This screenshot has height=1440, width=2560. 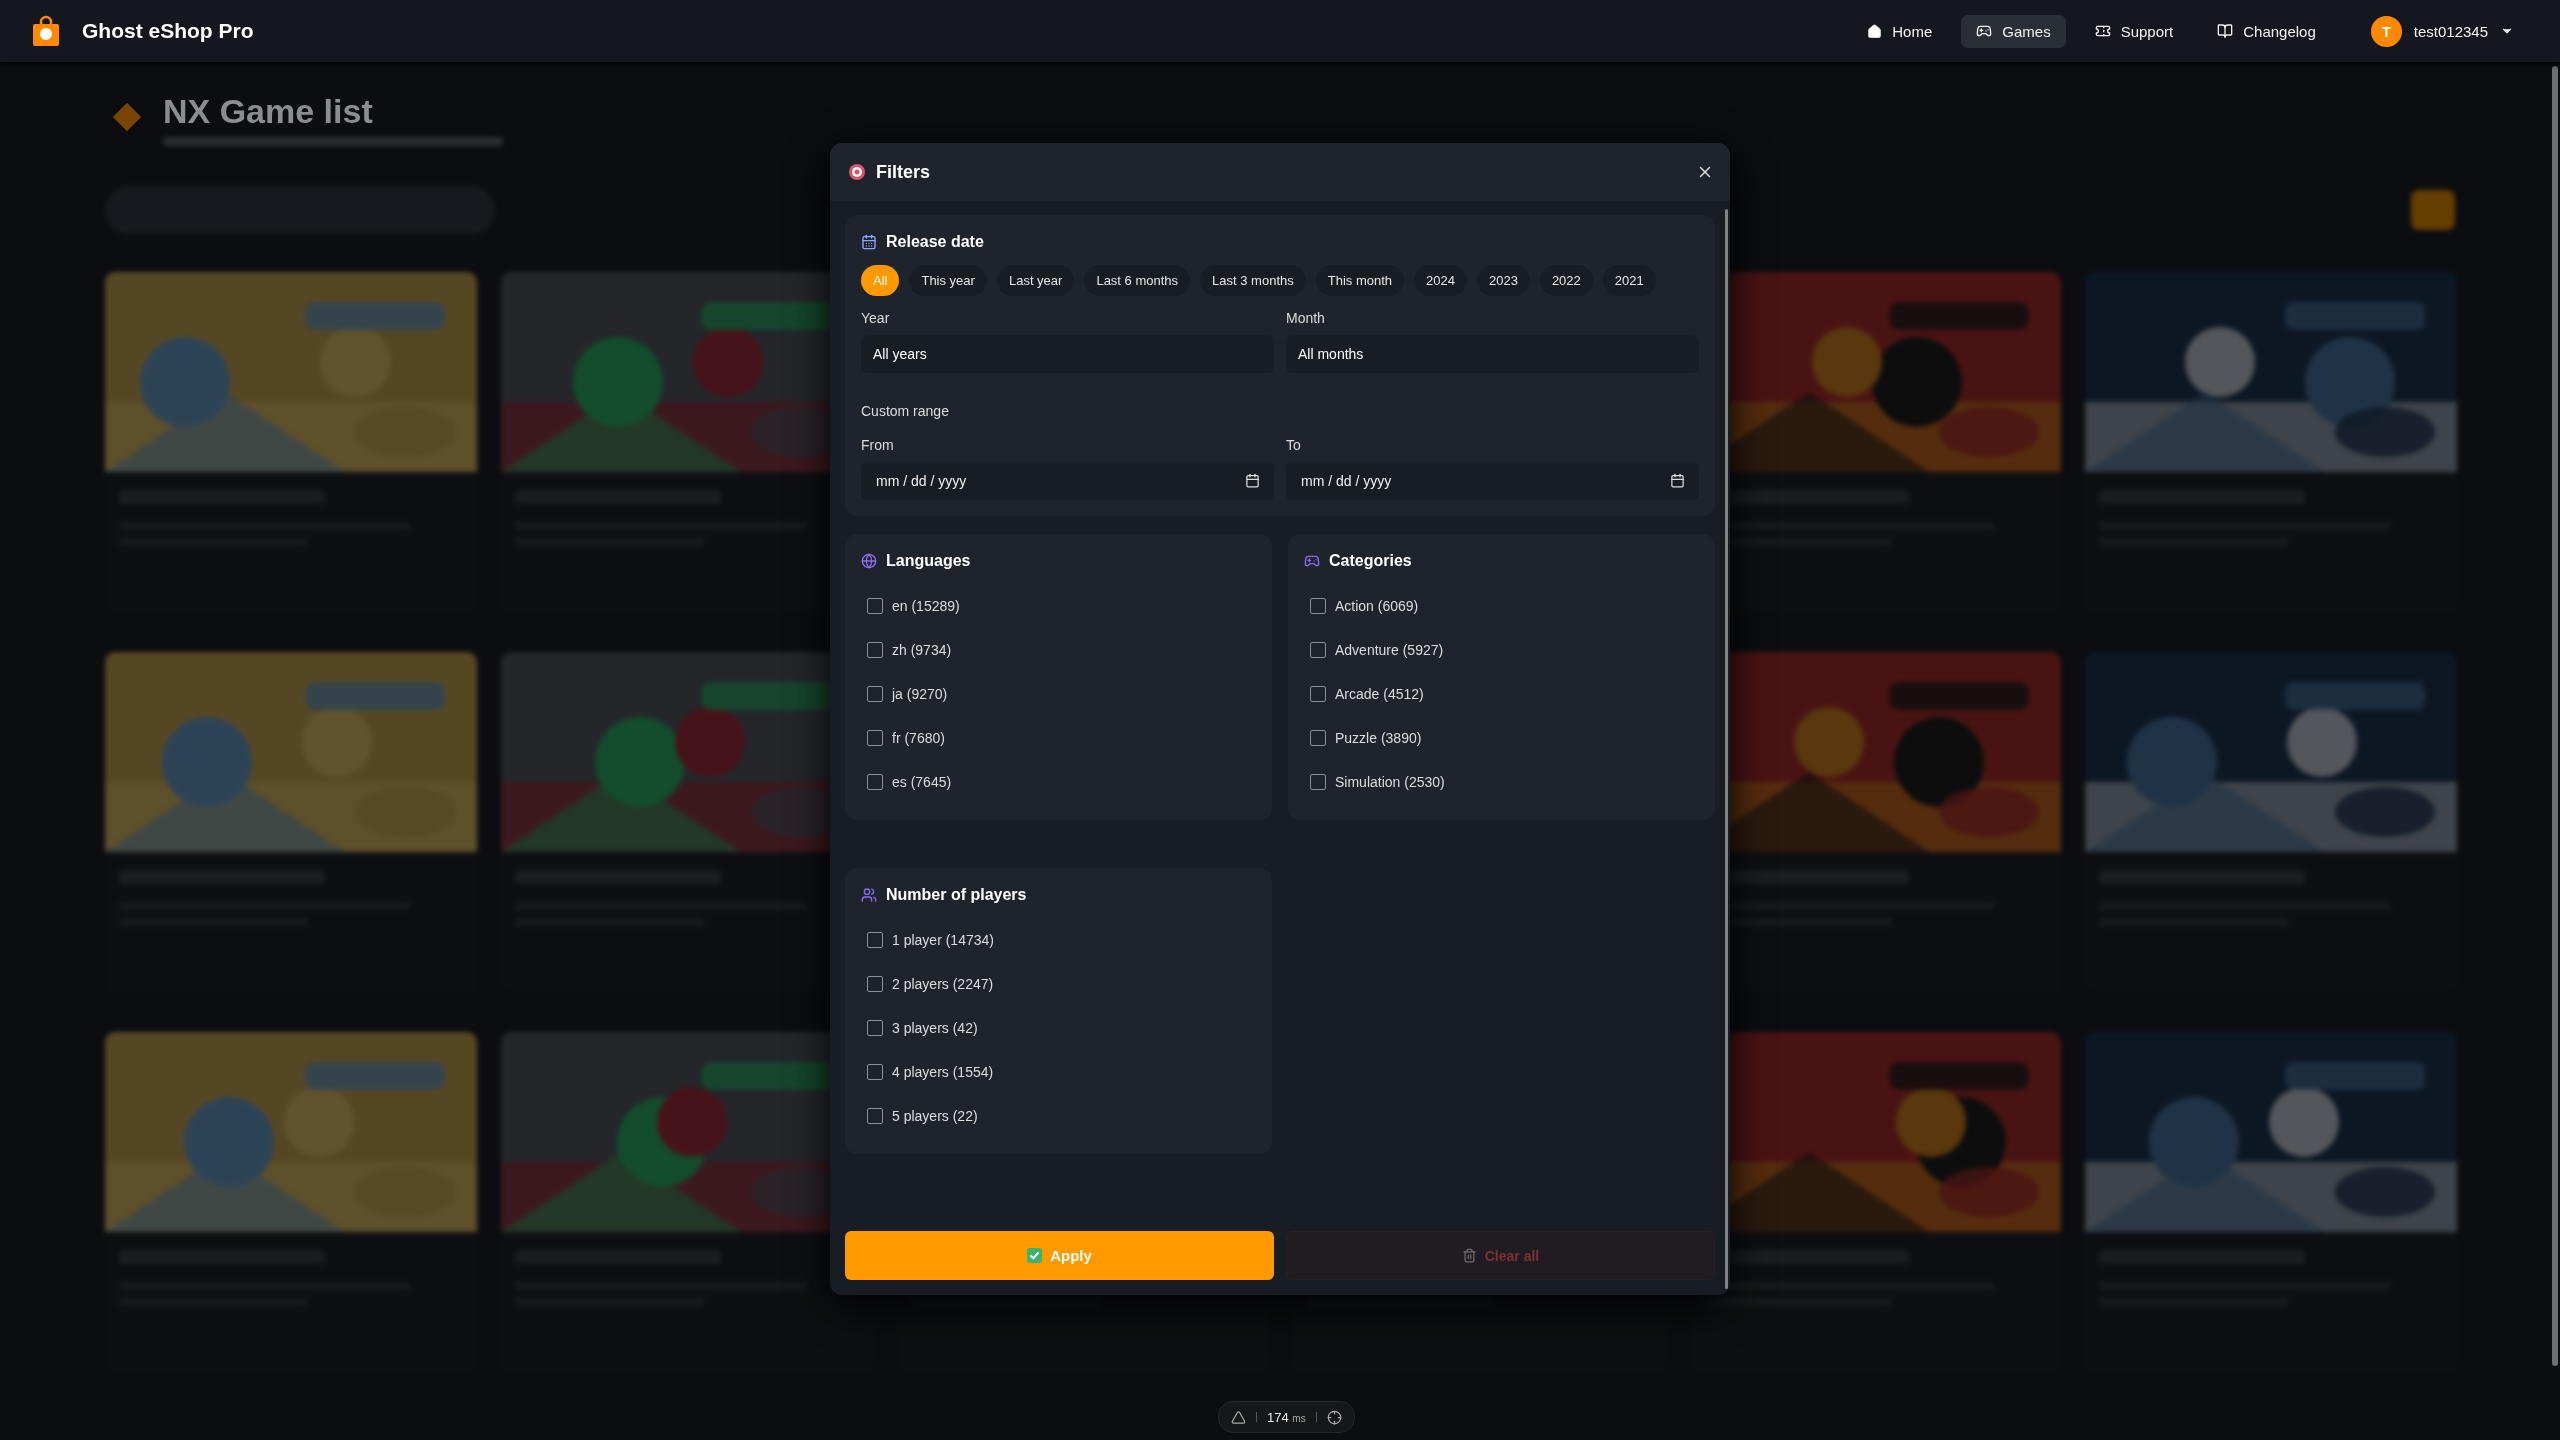 What do you see at coordinates (2266, 31) in the screenshot?
I see `nav-link: Changelog` at bounding box center [2266, 31].